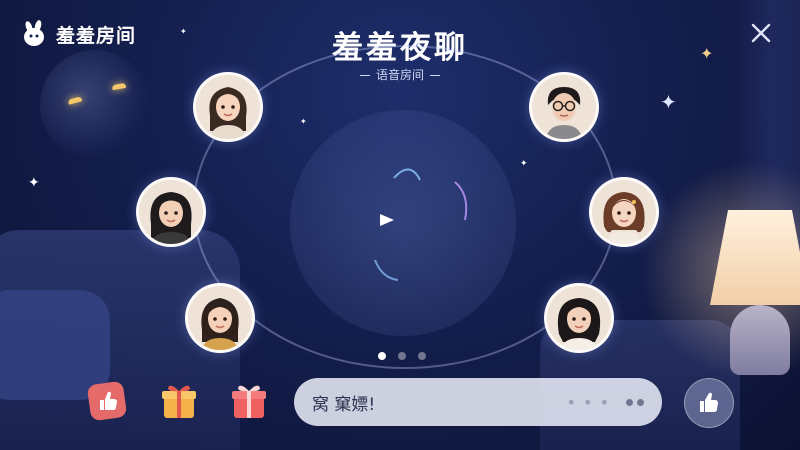 This screenshot has width=800, height=450. I want to click on avatar-boy-glasses-icon, so click(564, 107).